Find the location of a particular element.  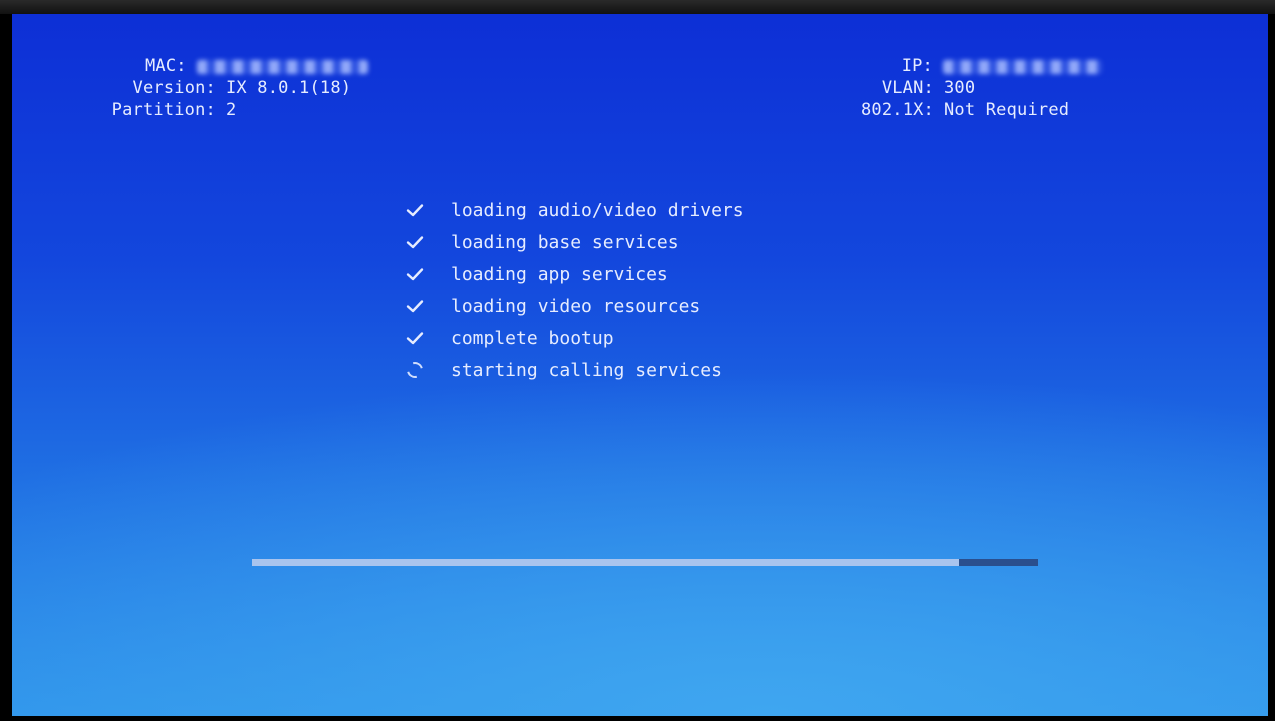

dot1x-label: 802.1X: is located at coordinates (897, 110).